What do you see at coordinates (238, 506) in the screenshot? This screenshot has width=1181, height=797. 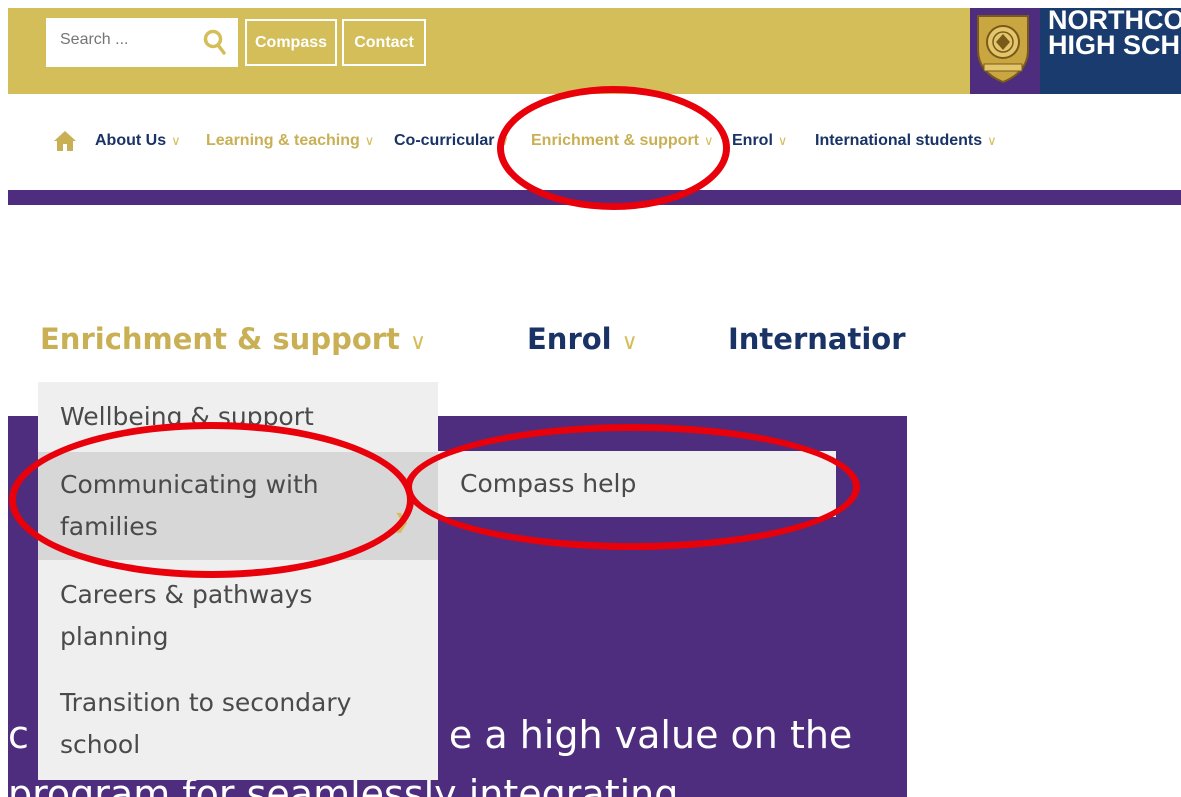 I see `menu-item-communicating-with-families: Communicating with families ❯` at bounding box center [238, 506].